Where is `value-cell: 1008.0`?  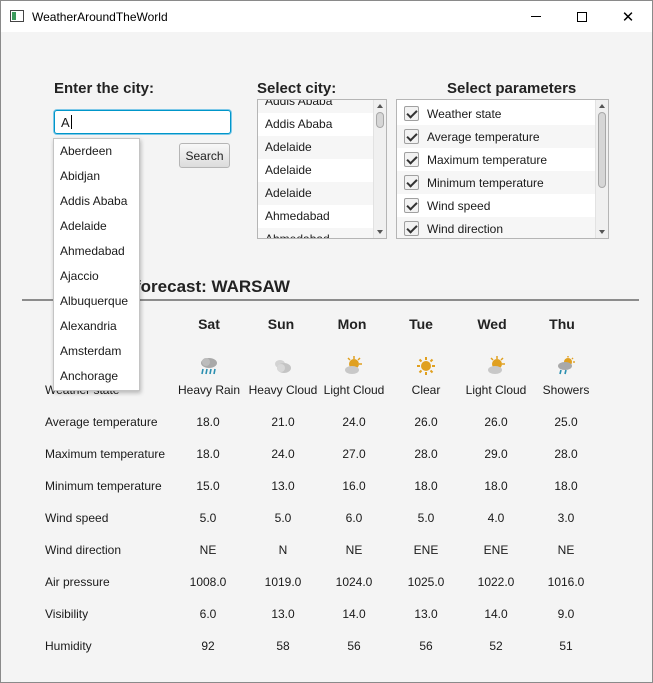
value-cell: 1008.0 is located at coordinates (208, 582).